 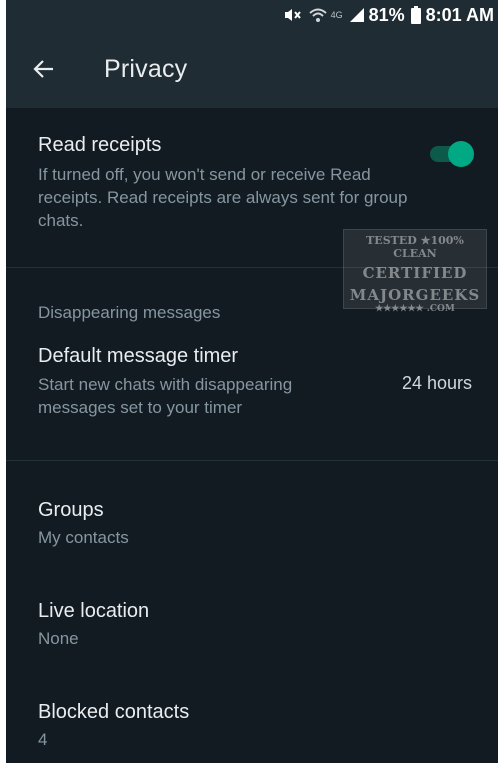 I want to click on read-receipts-toggle, so click(x=452, y=154).